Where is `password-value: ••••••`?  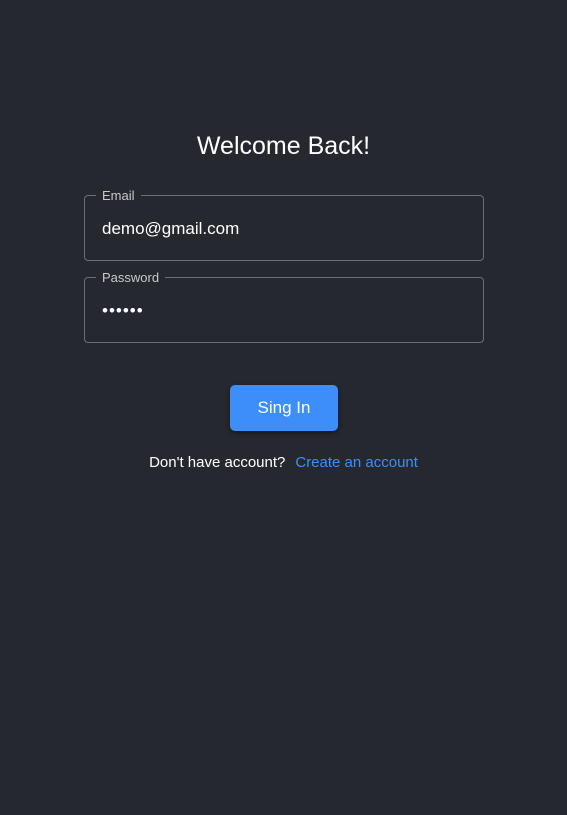 password-value: •••••• is located at coordinates (123, 311).